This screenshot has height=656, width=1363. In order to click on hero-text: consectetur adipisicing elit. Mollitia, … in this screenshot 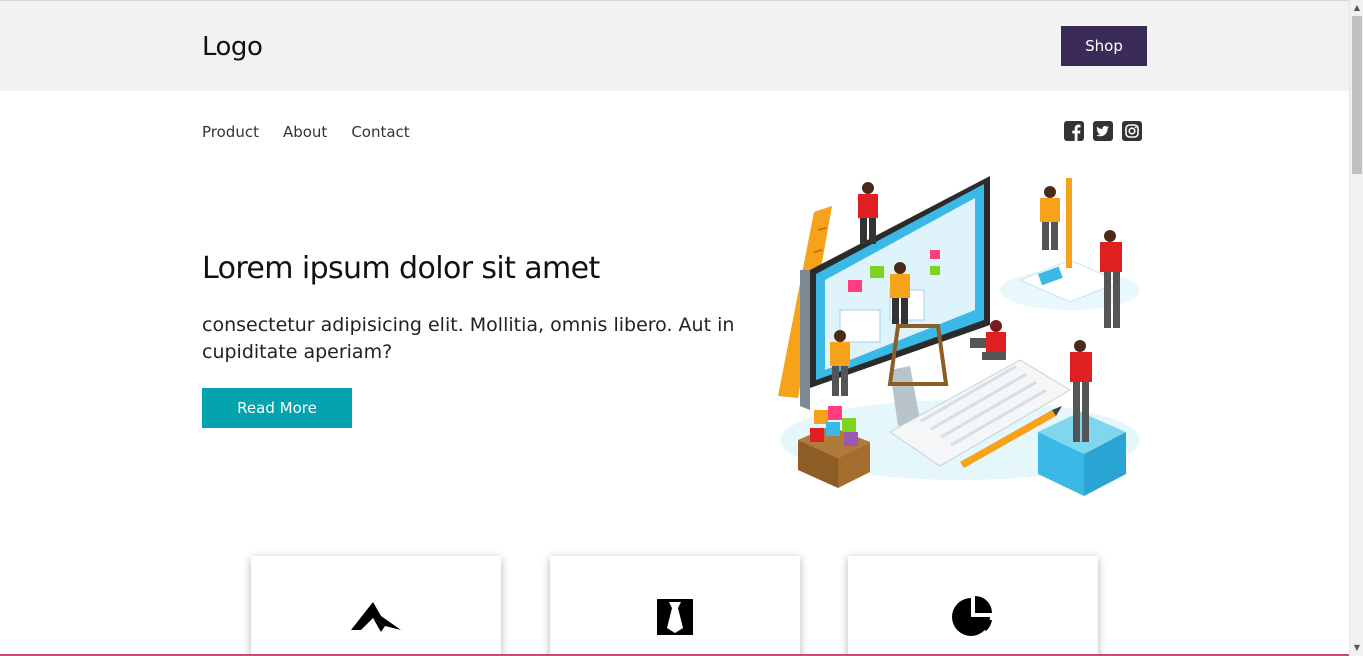, I will do `click(468, 338)`.